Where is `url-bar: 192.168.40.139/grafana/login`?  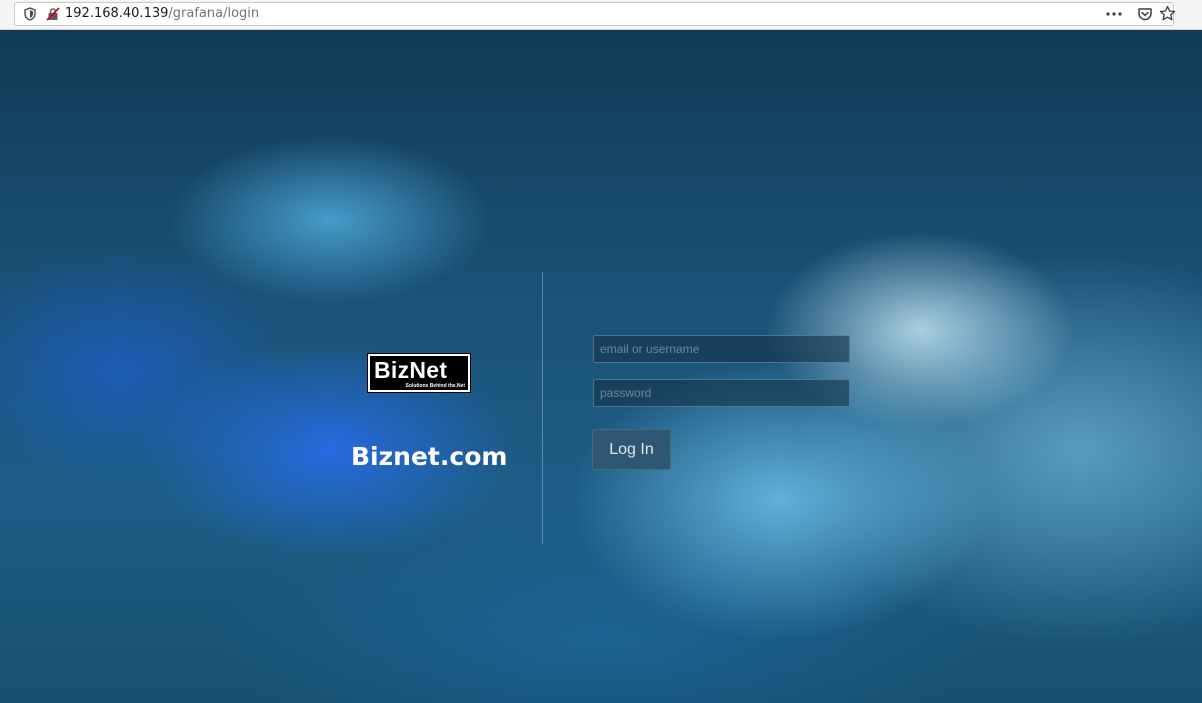 url-bar: 192.168.40.139/grafana/login is located at coordinates (595, 14).